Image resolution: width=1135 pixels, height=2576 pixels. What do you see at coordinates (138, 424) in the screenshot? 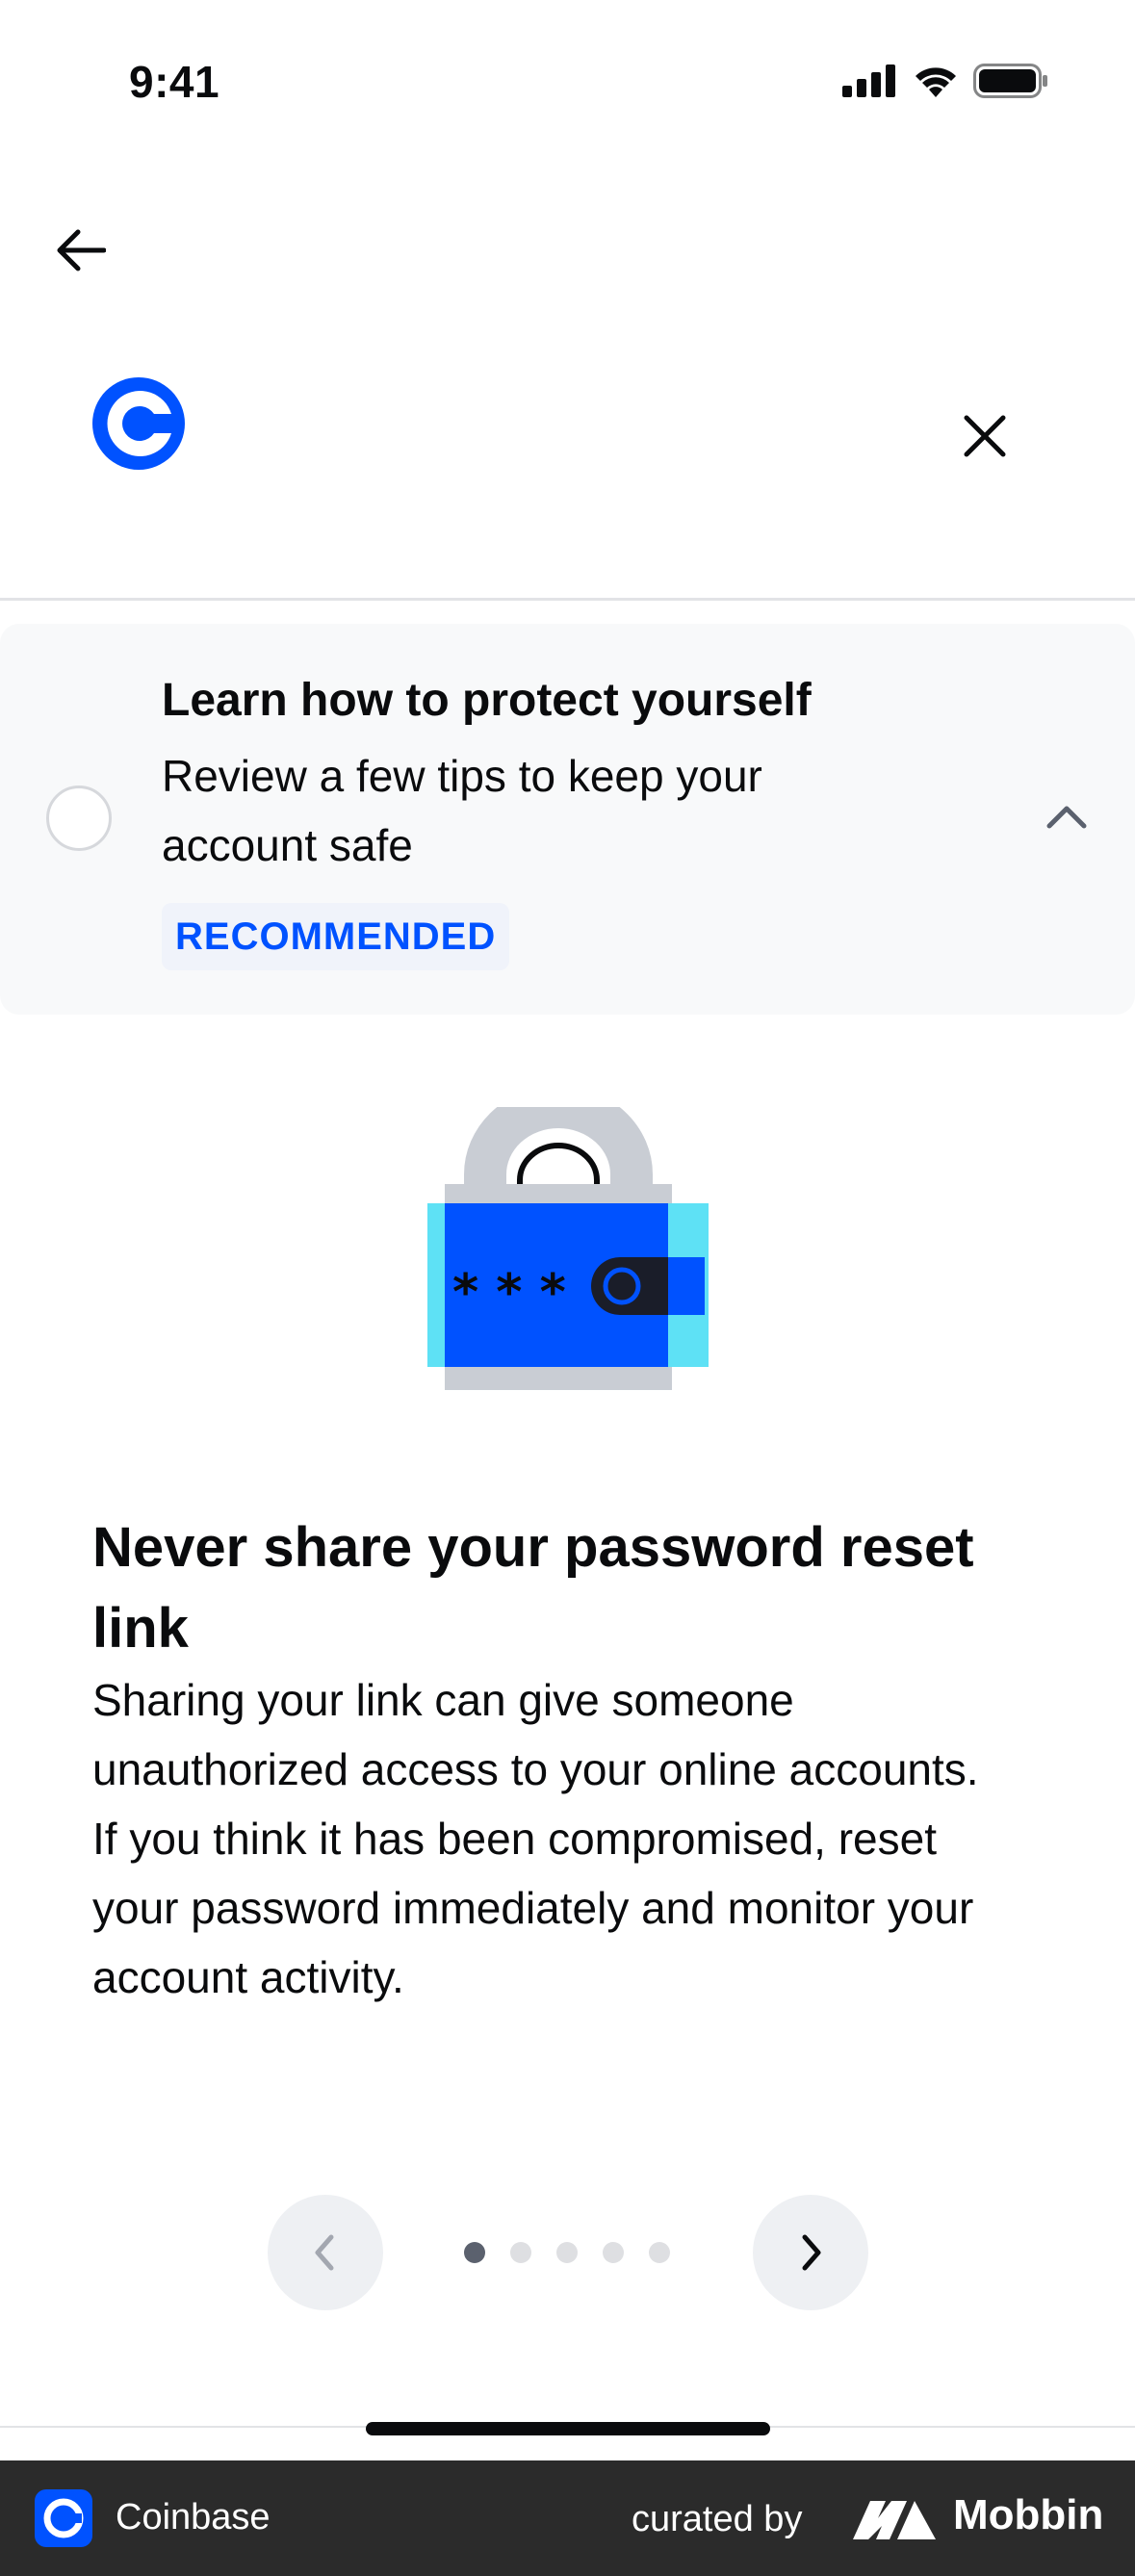
I see `coinbase-logo` at bounding box center [138, 424].